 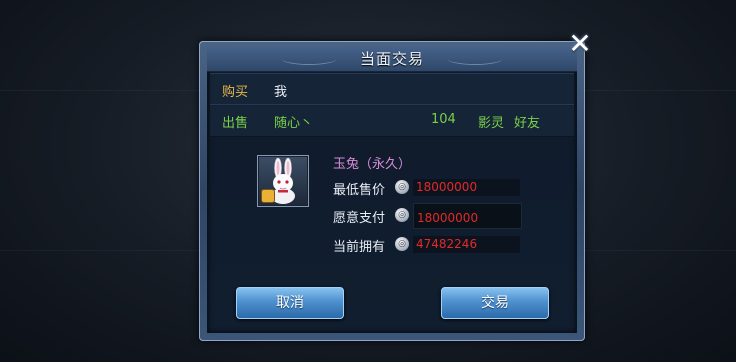 What do you see at coordinates (495, 303) in the screenshot?
I see `trade-button: 交易` at bounding box center [495, 303].